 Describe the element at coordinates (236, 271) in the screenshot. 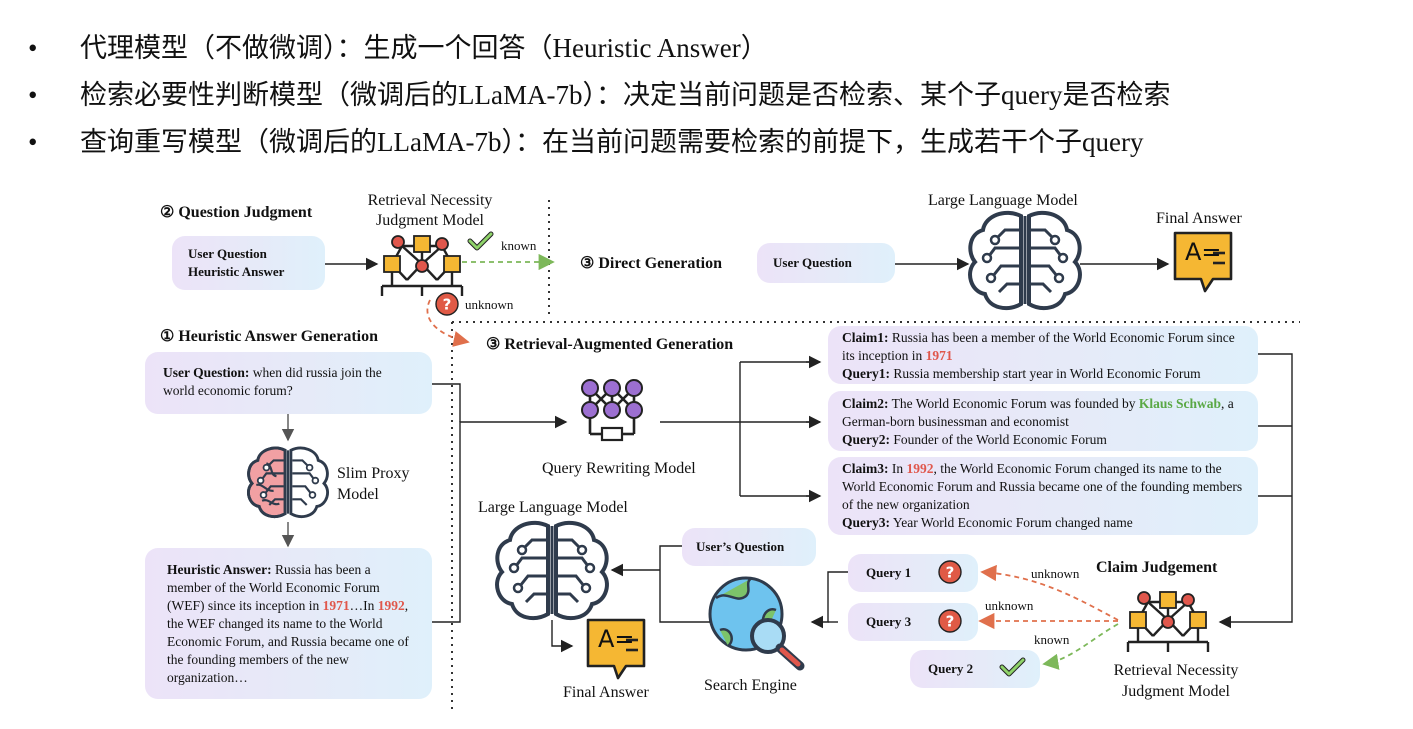

I see `box-line: Heuristic Answer` at that location.